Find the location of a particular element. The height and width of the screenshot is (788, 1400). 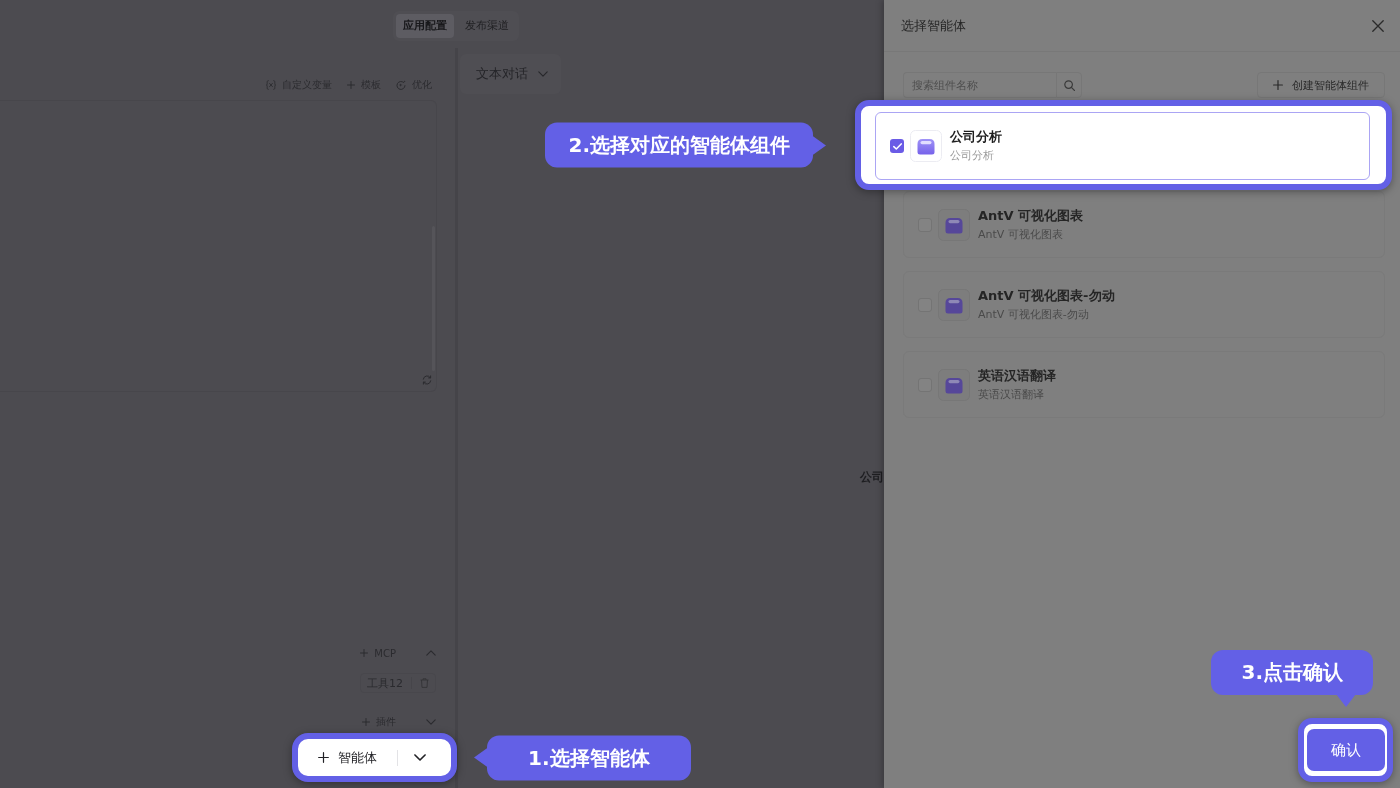

agent-name: AntV 可视化图表-勿动 is located at coordinates (1046, 295).